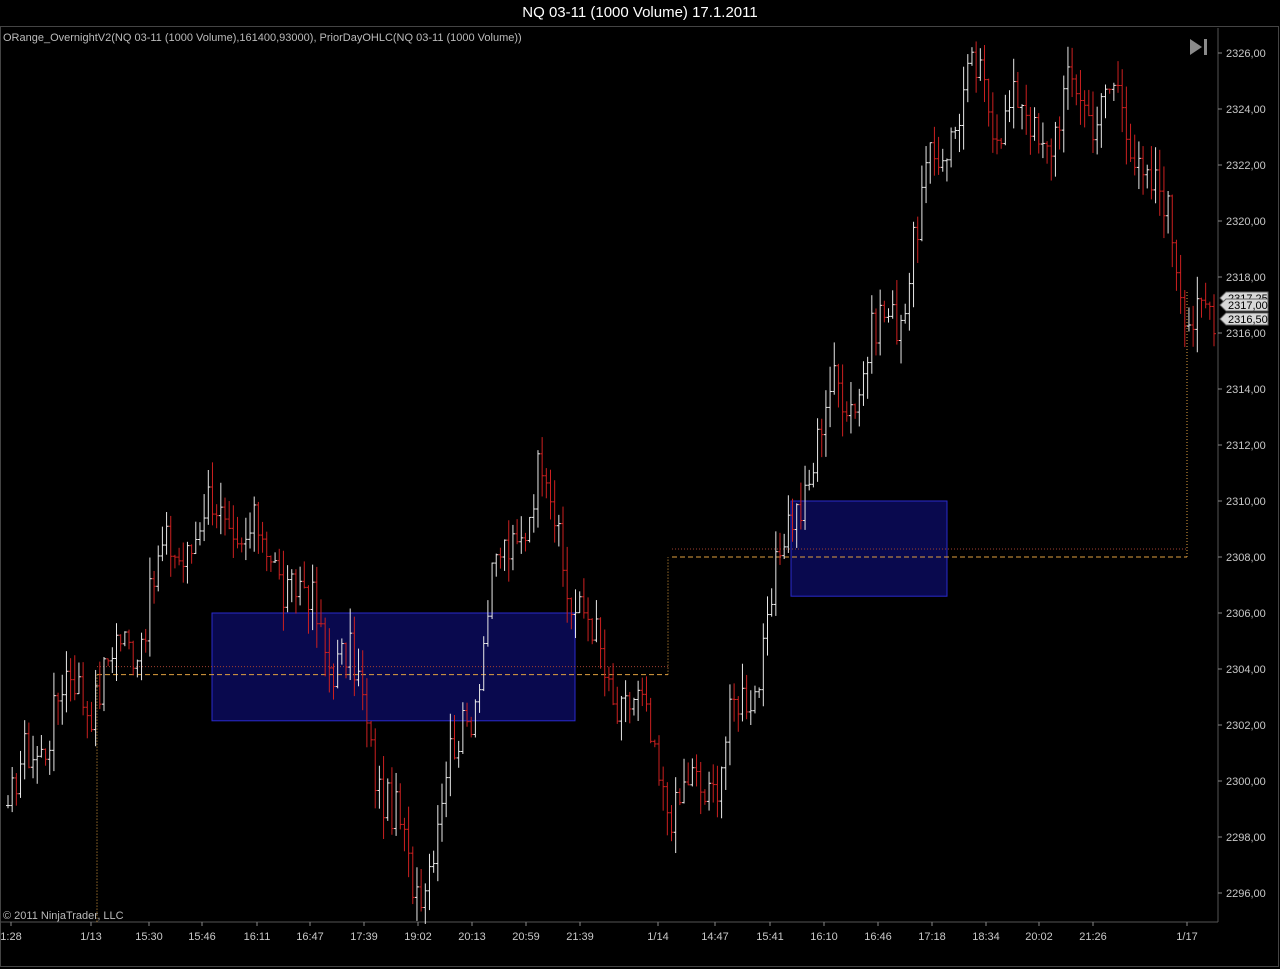 The height and width of the screenshot is (969, 1280). What do you see at coordinates (878, 937) in the screenshot?
I see `time-tick-label: 16:46` at bounding box center [878, 937].